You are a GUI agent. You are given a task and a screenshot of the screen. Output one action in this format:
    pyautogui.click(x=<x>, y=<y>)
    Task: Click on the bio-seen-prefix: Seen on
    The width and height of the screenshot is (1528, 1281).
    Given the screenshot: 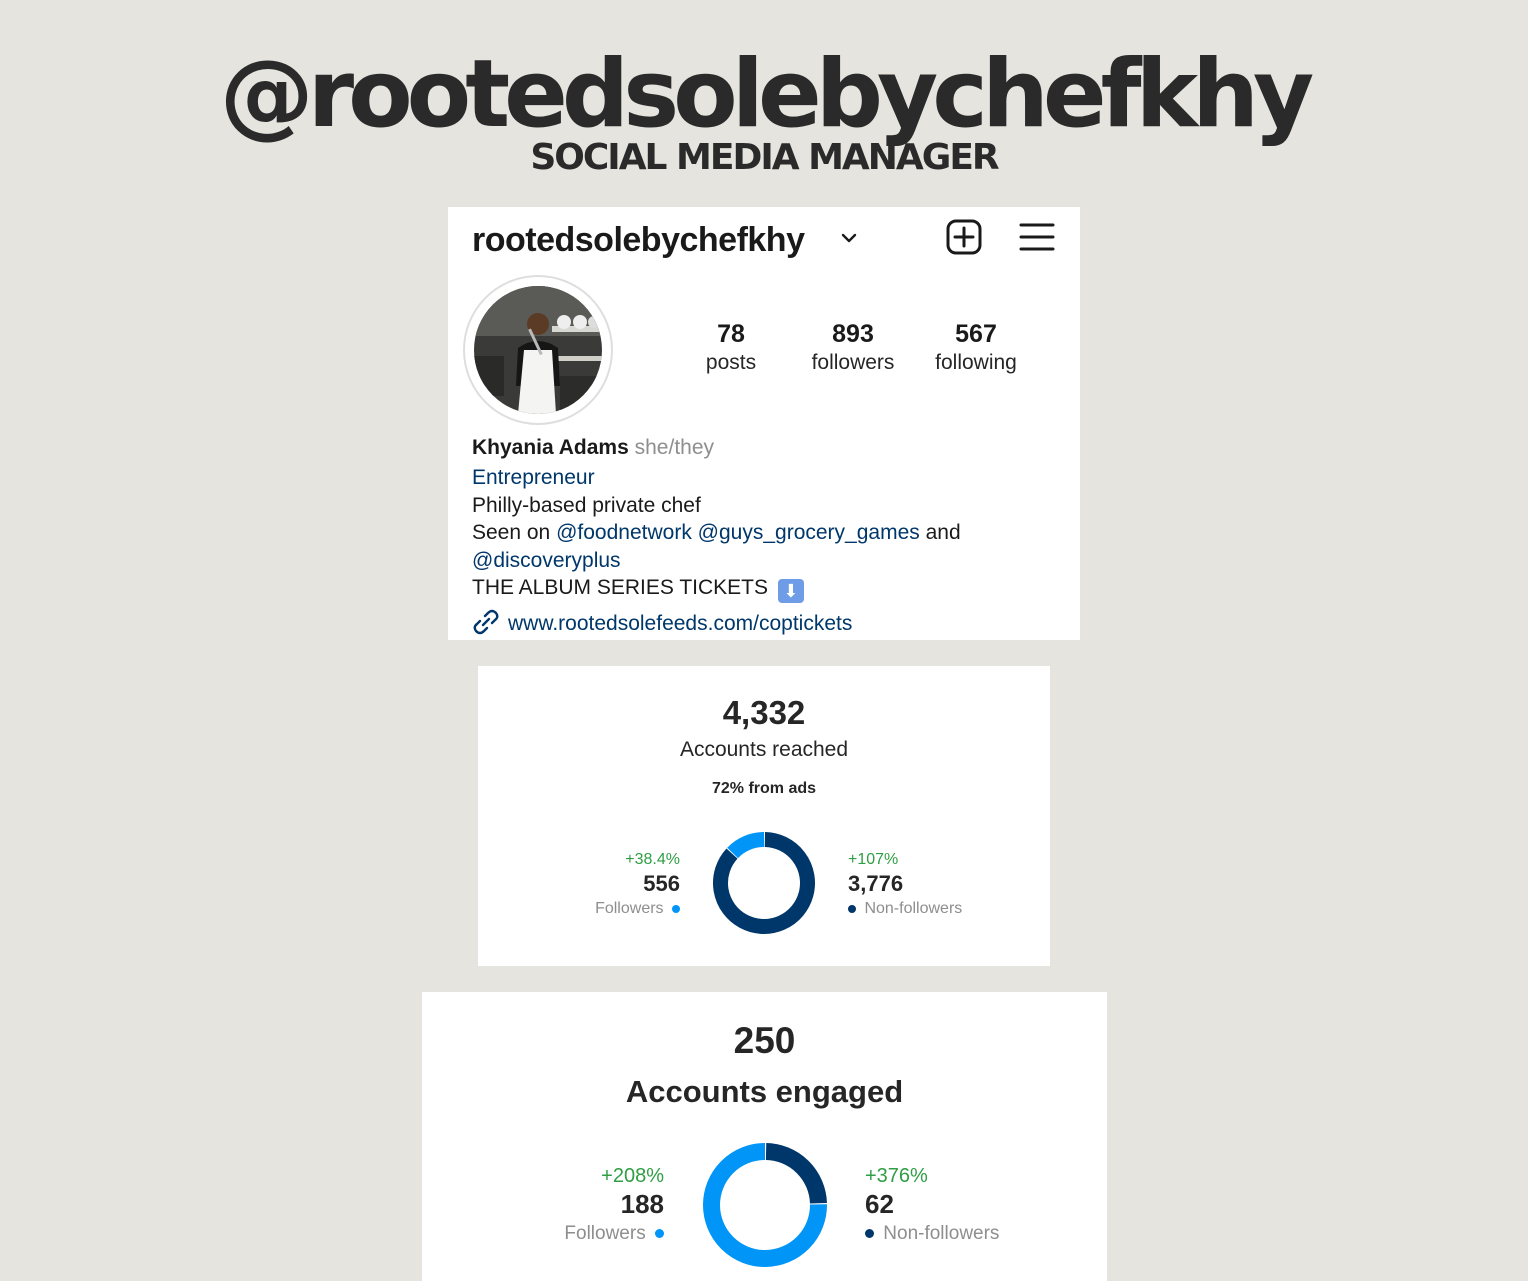 What is the action you would take?
    pyautogui.click(x=511, y=532)
    